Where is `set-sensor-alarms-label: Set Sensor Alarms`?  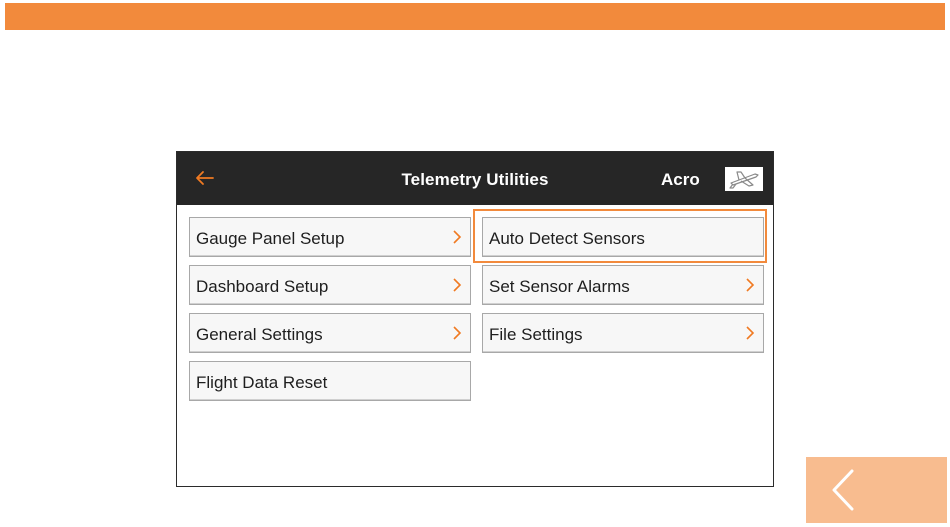
set-sensor-alarms-label: Set Sensor Alarms is located at coordinates (559, 286).